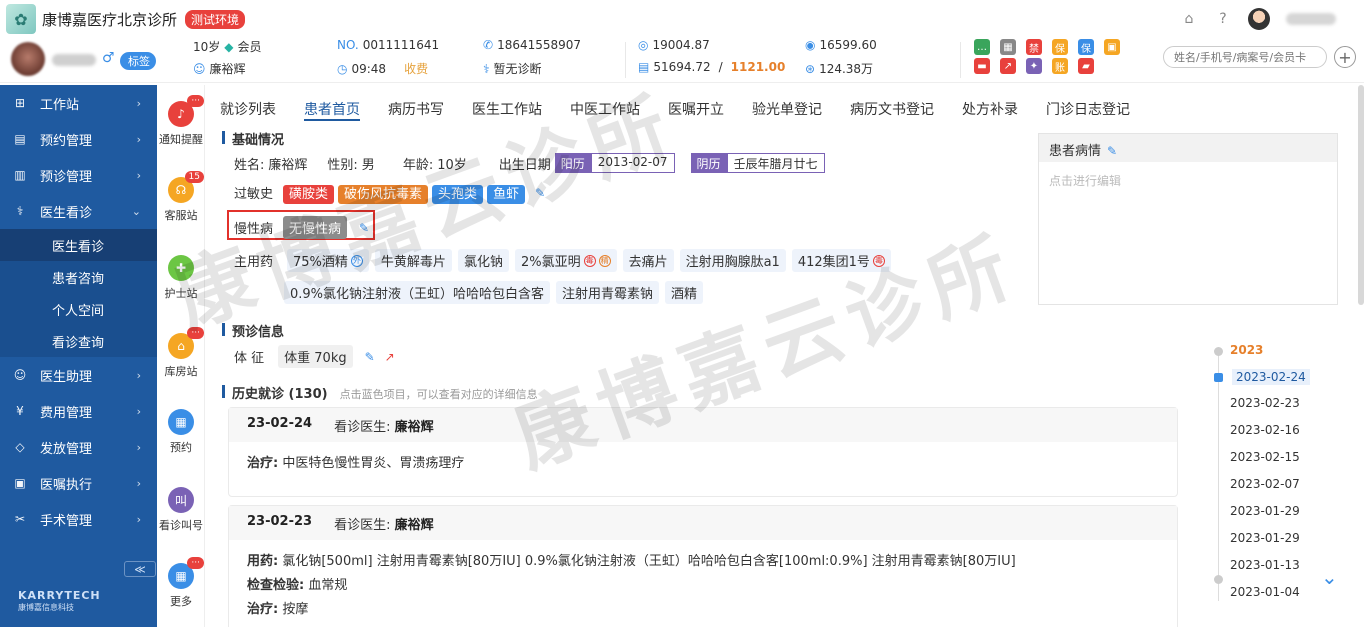 The image size is (1364, 627). I want to click on timeline-date: 2023-02-15, so click(1265, 457).